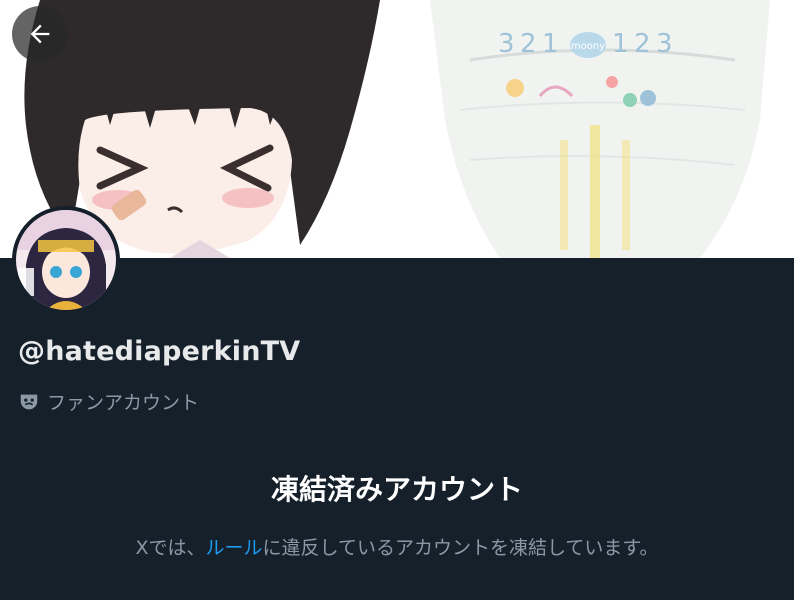 This screenshot has width=794, height=600. I want to click on banner-mark-1: 3, so click(506, 44).